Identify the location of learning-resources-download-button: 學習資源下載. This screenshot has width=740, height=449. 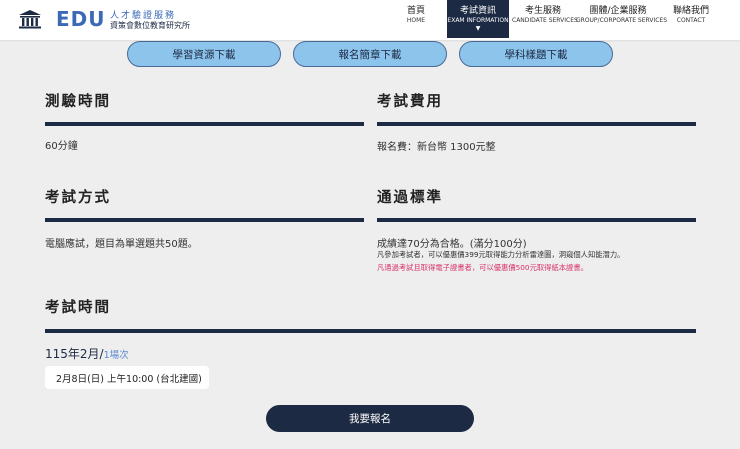
(204, 54).